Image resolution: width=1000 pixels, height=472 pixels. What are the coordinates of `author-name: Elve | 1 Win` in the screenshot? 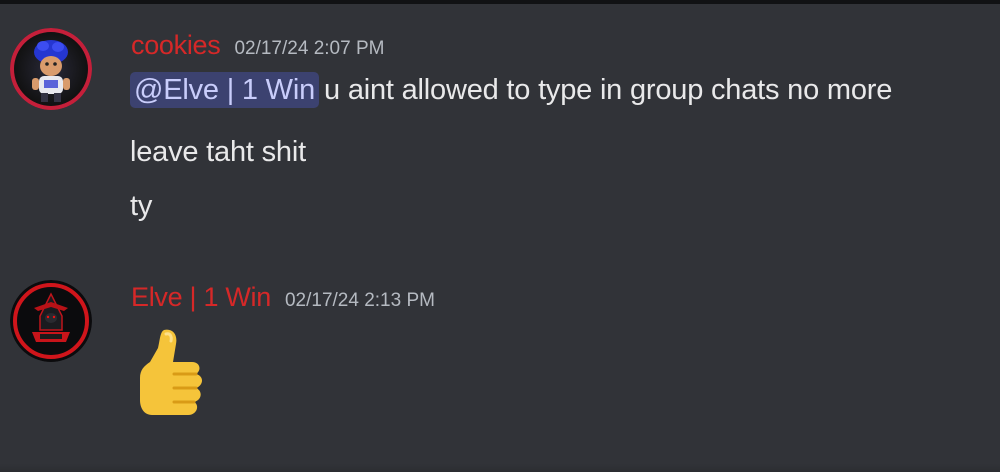 It's located at (201, 297).